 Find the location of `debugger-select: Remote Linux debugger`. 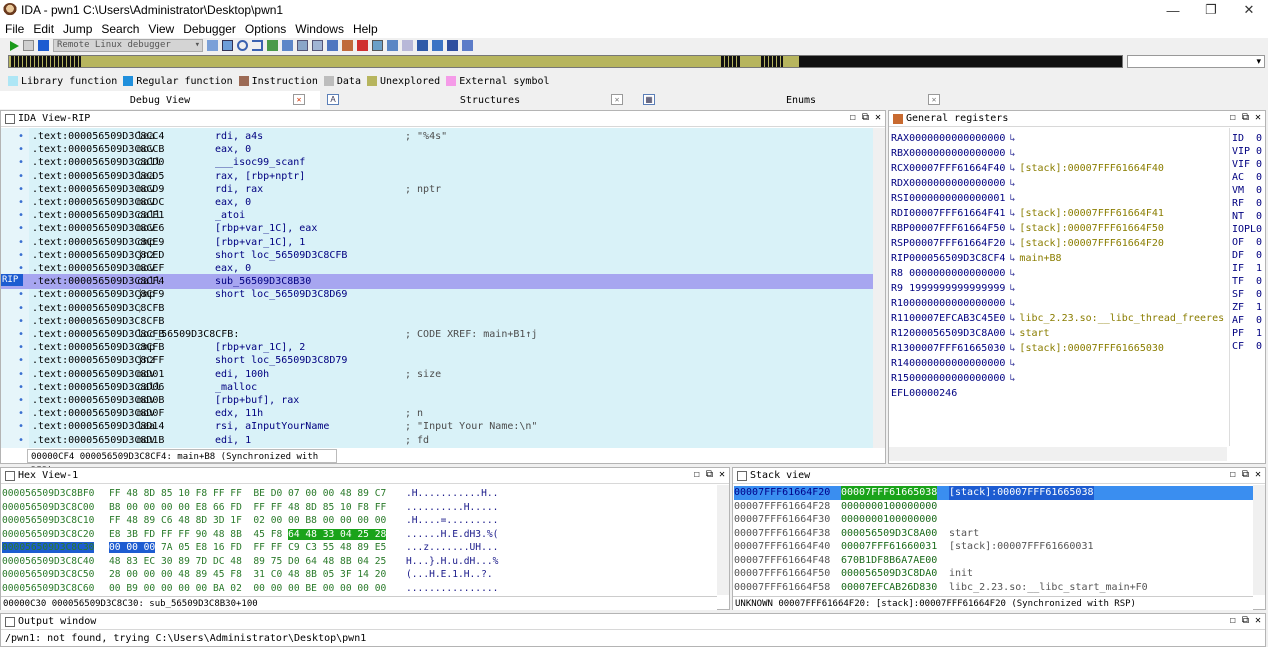

debugger-select: Remote Linux debugger is located at coordinates (128, 45).